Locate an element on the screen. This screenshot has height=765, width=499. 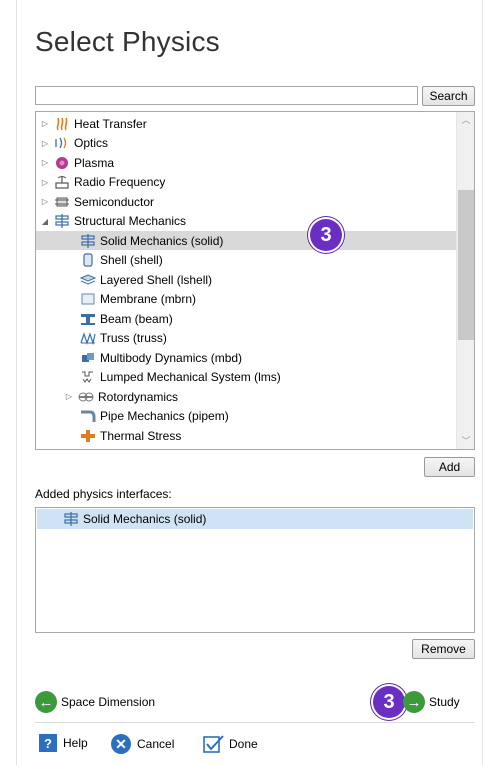
plasma-icon is located at coordinates (62, 163).